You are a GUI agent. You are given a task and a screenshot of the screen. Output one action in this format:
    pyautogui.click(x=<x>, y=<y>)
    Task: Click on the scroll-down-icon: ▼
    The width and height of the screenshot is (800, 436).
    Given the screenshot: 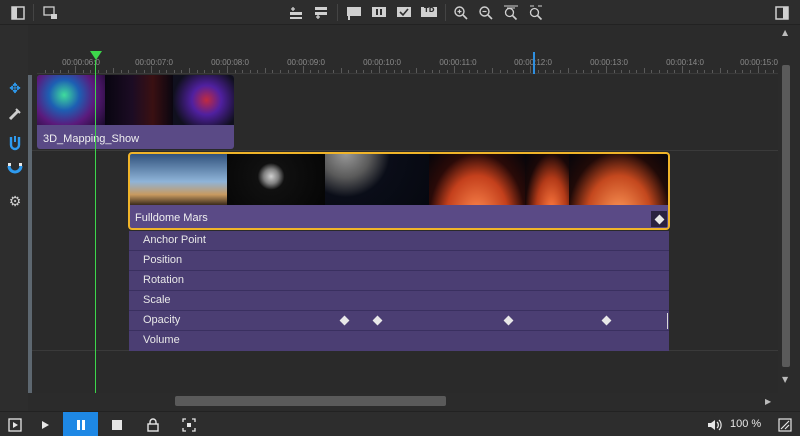 What is the action you would take?
    pyautogui.click(x=785, y=379)
    